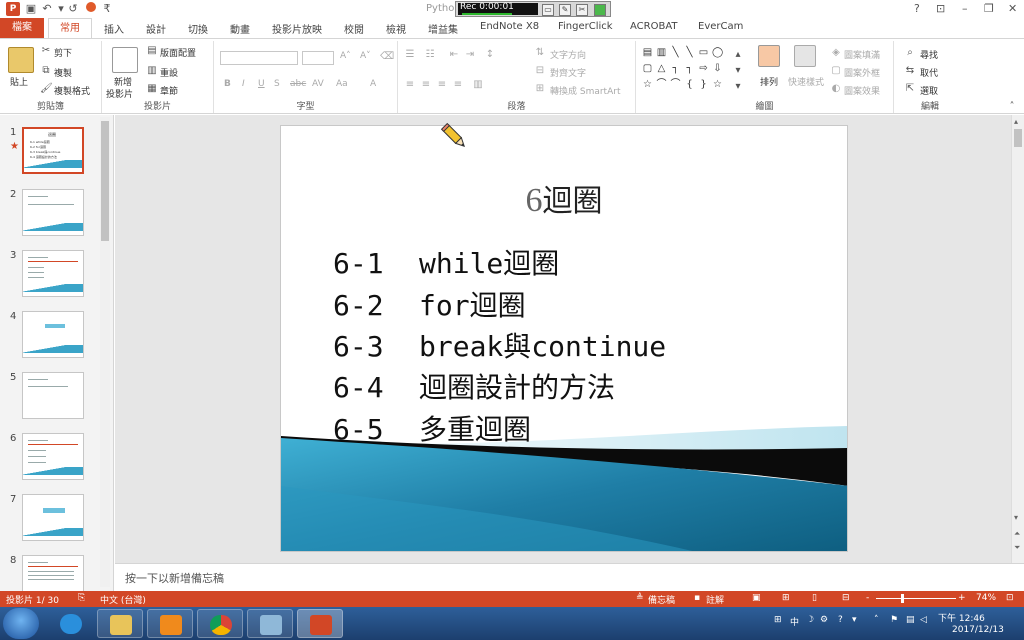 This screenshot has width=1024, height=640. Describe the element at coordinates (432, 428) in the screenshot. I see `slide-list-item: 6-5 多重迴圈` at that location.